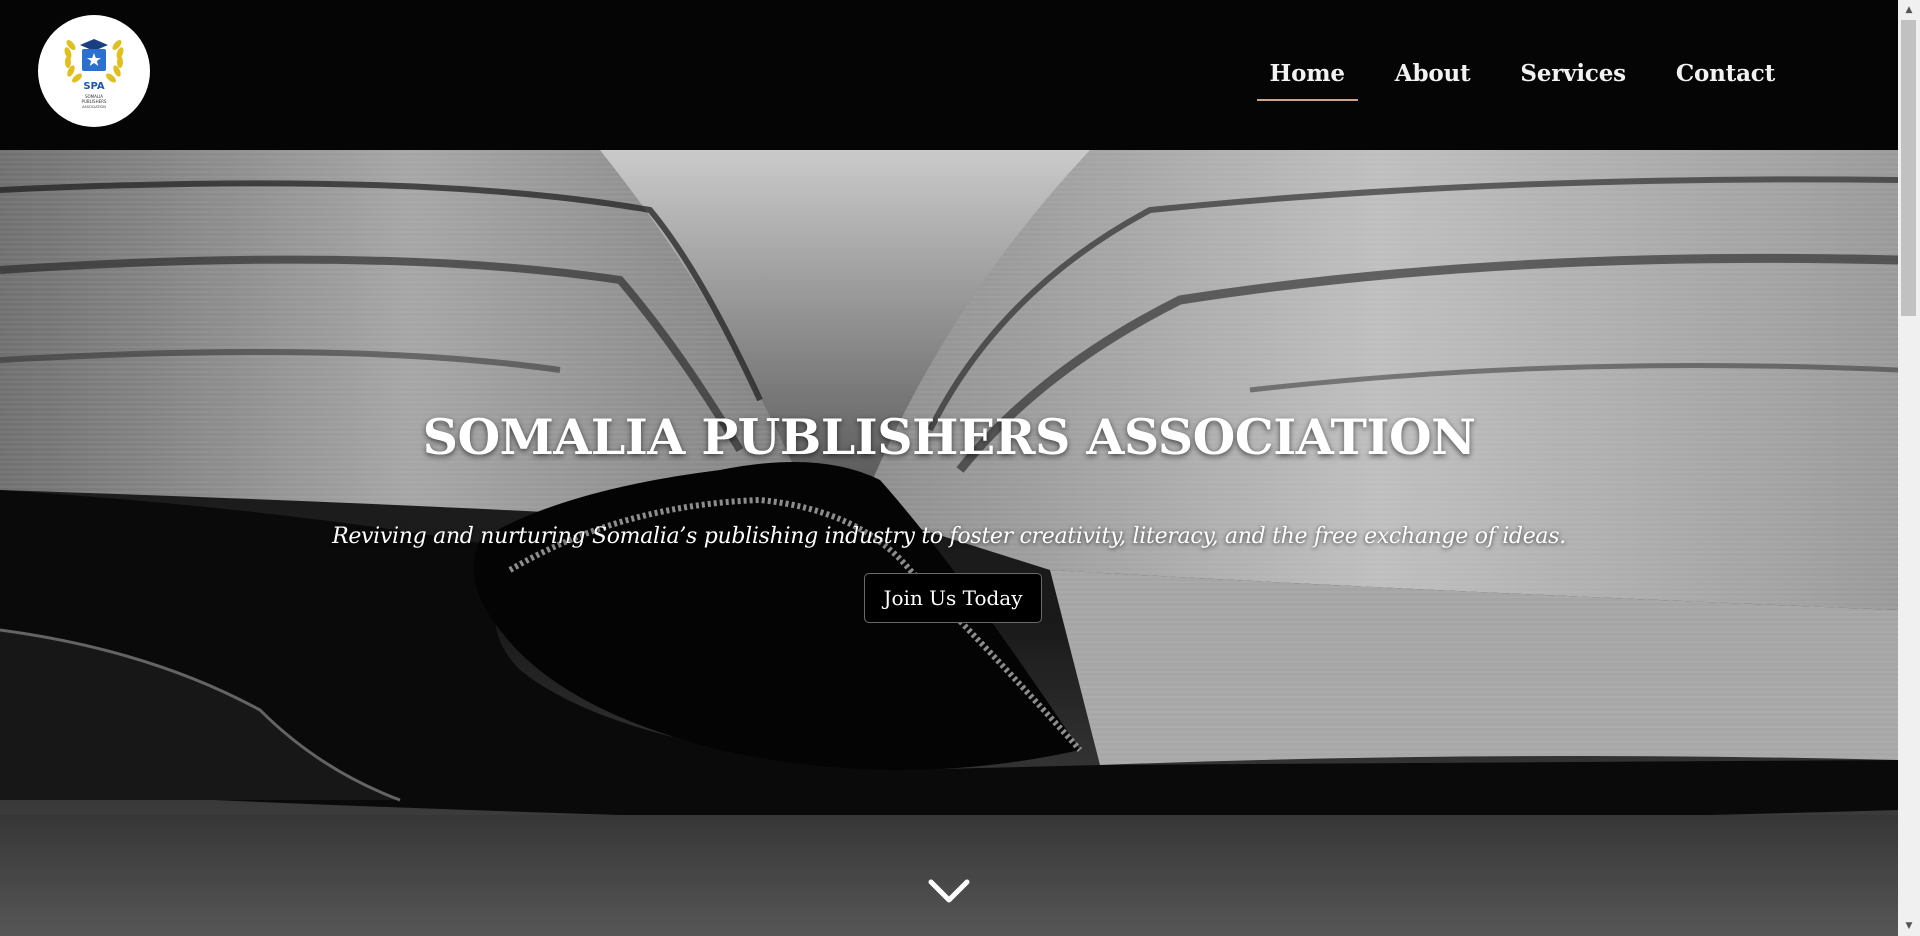 This screenshot has height=936, width=1920. What do you see at coordinates (1307, 74) in the screenshot?
I see `nav-home-link: Home` at bounding box center [1307, 74].